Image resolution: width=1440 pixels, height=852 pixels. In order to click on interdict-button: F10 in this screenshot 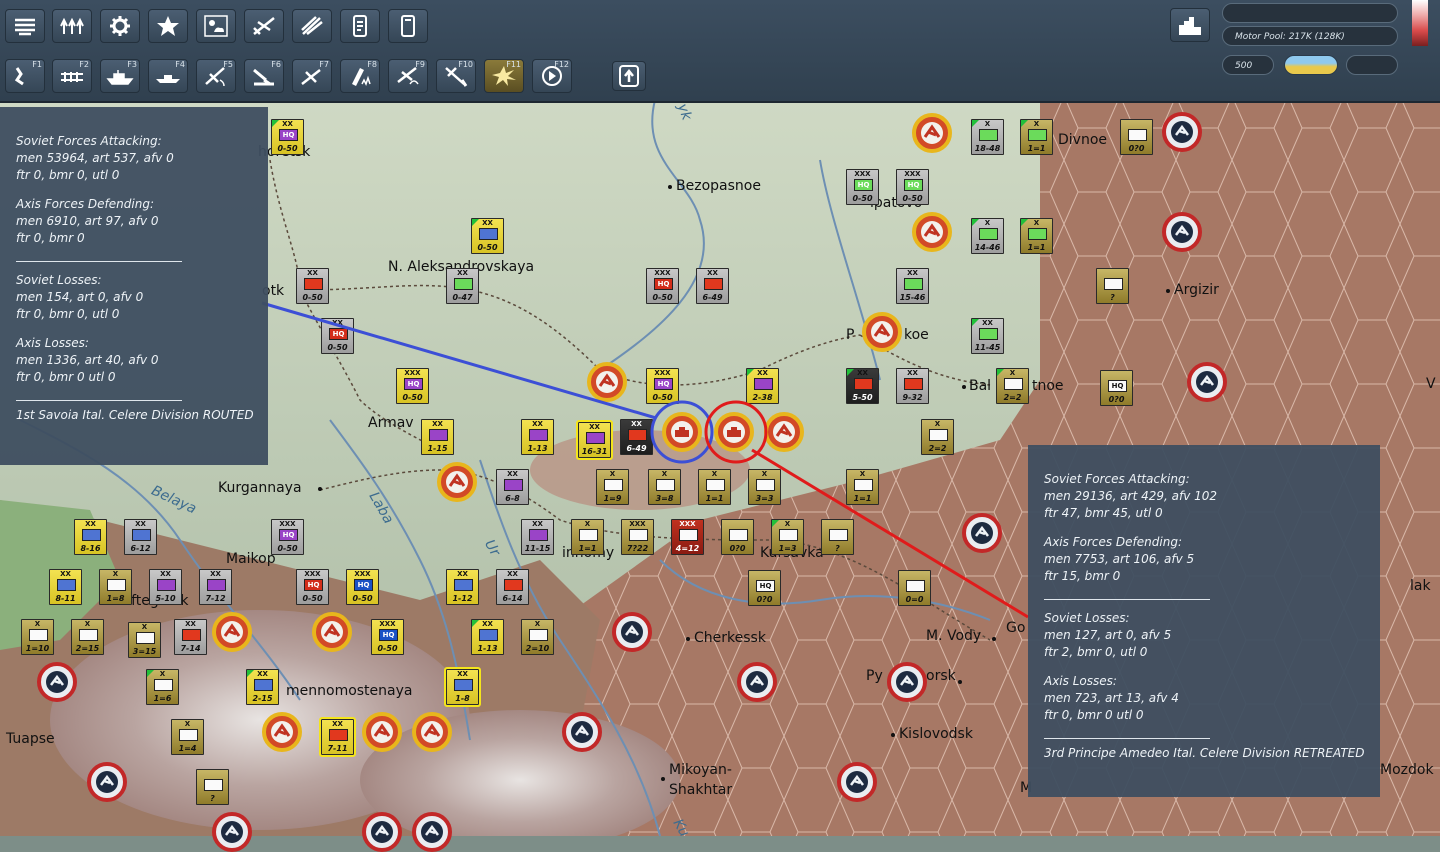, I will do `click(456, 76)`.